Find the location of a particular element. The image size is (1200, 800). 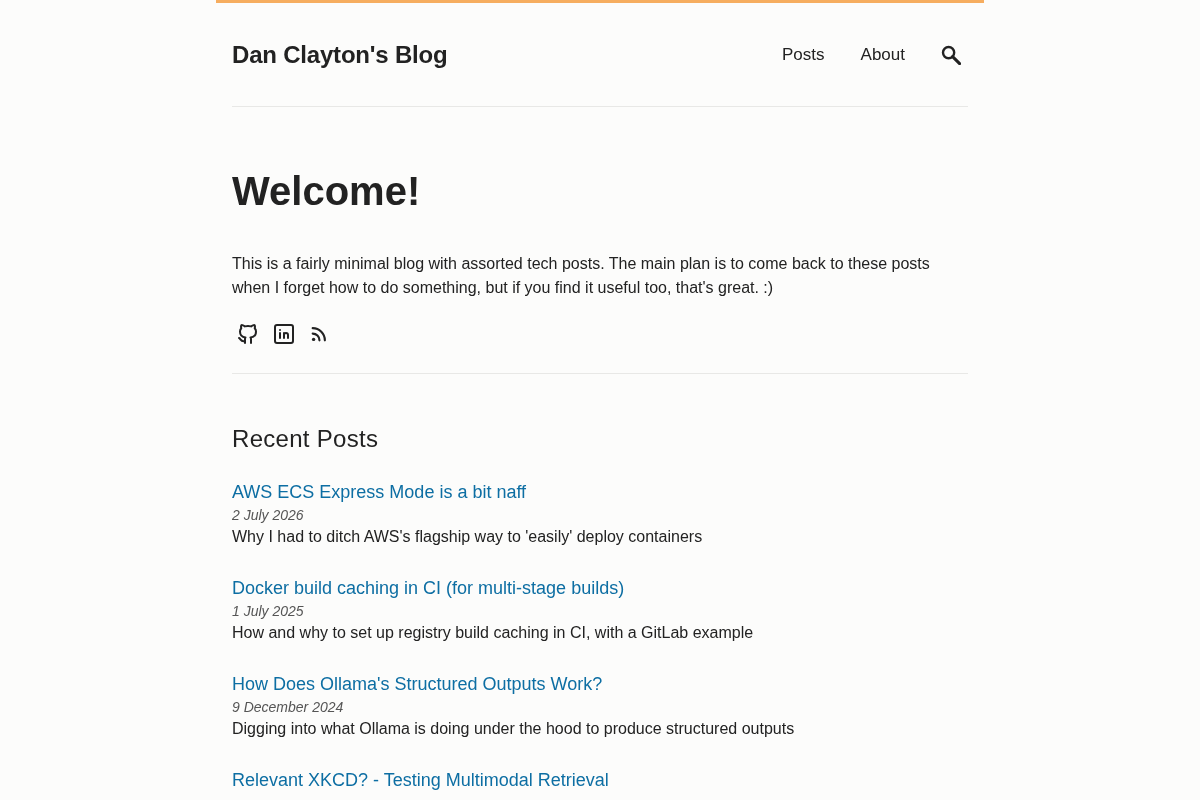

post-summary: How and why to set up registry build caching in CI, with a GitLab example is located at coordinates (493, 633).